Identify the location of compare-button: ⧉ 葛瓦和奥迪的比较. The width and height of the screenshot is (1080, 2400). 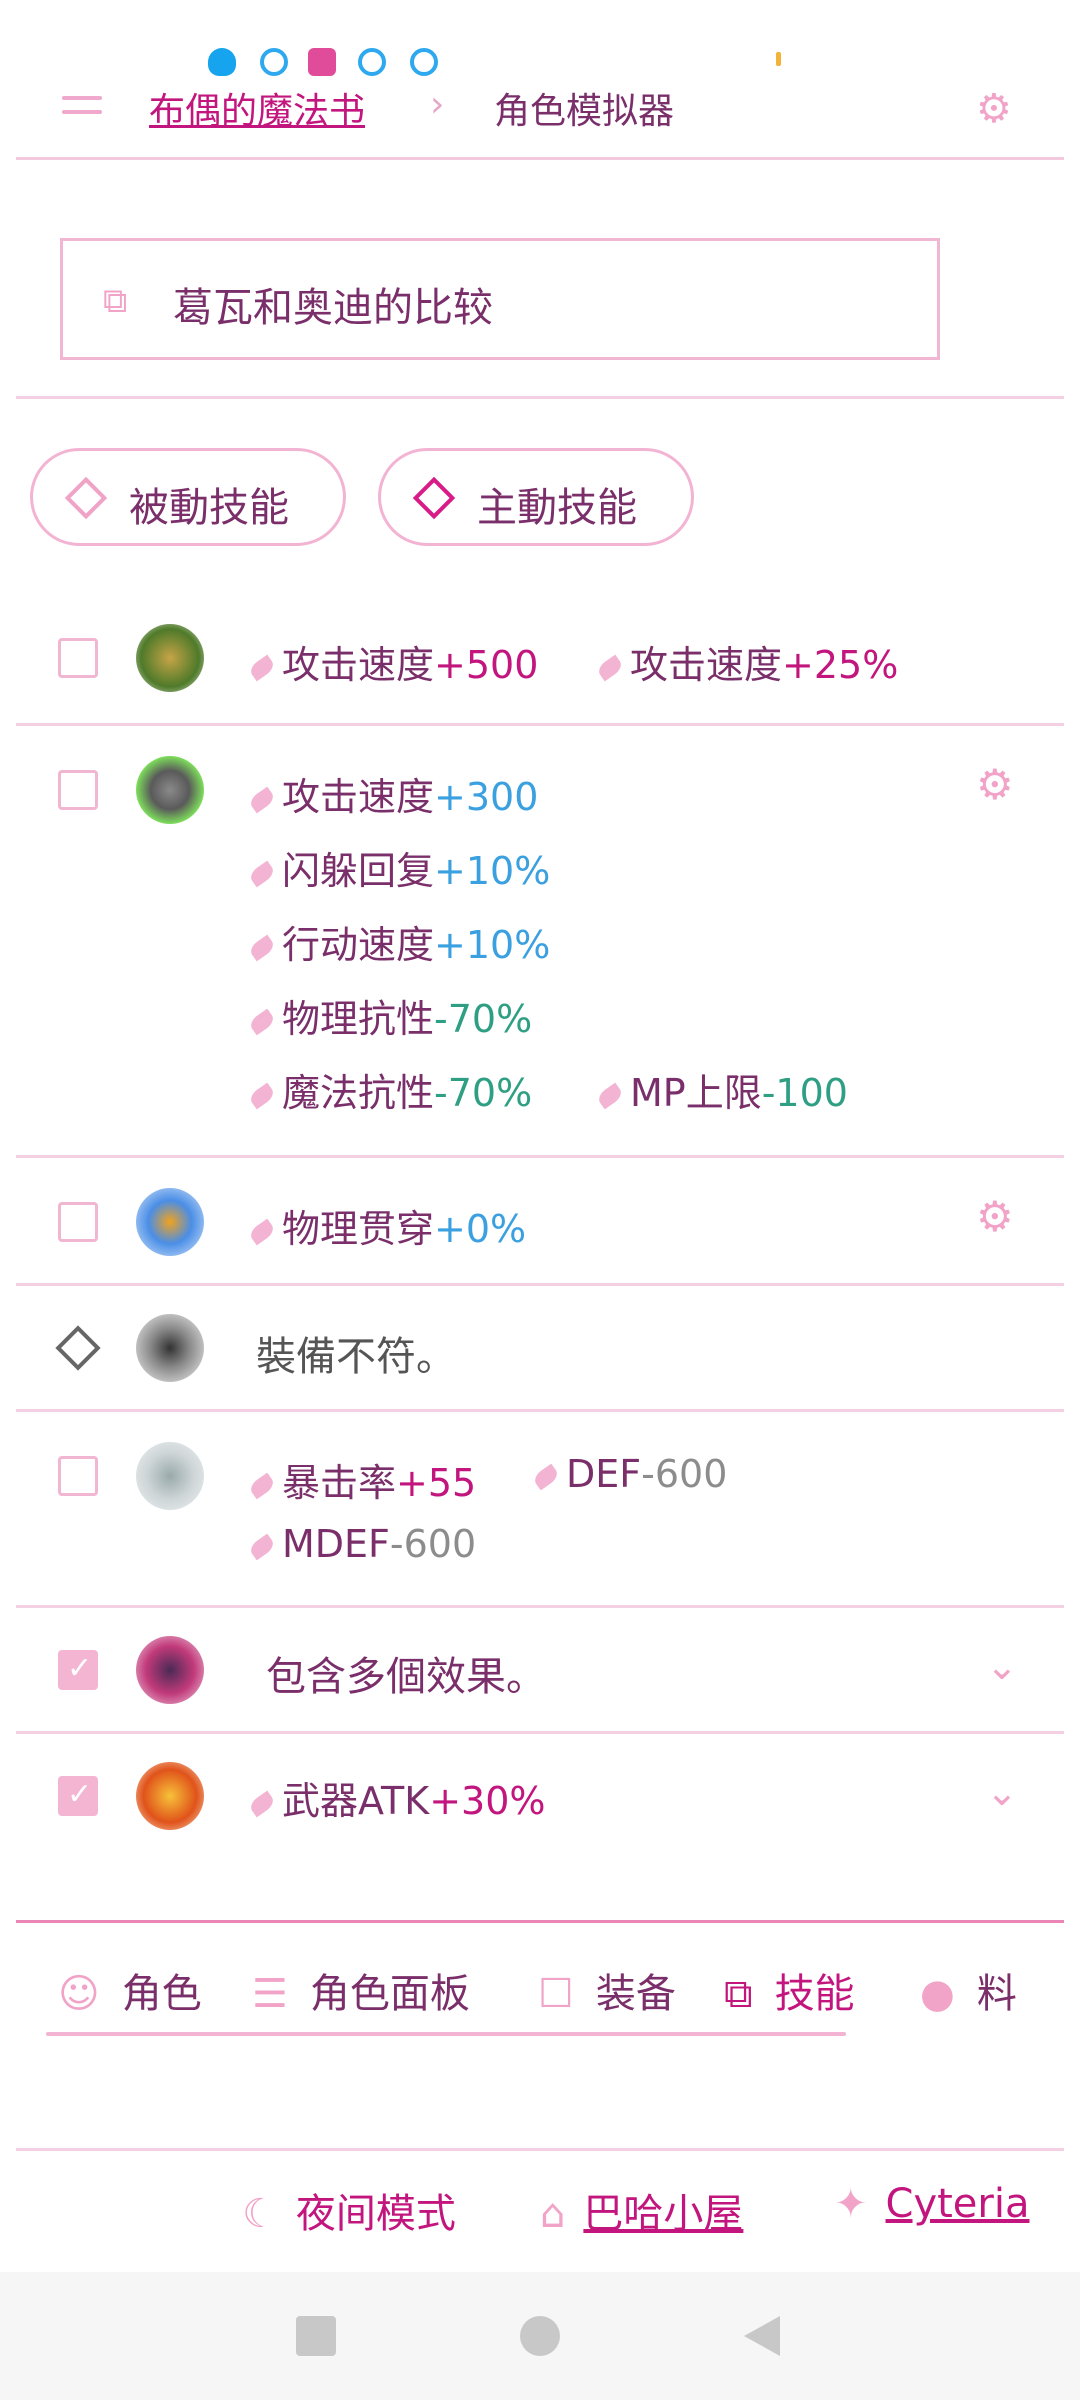
(500, 299).